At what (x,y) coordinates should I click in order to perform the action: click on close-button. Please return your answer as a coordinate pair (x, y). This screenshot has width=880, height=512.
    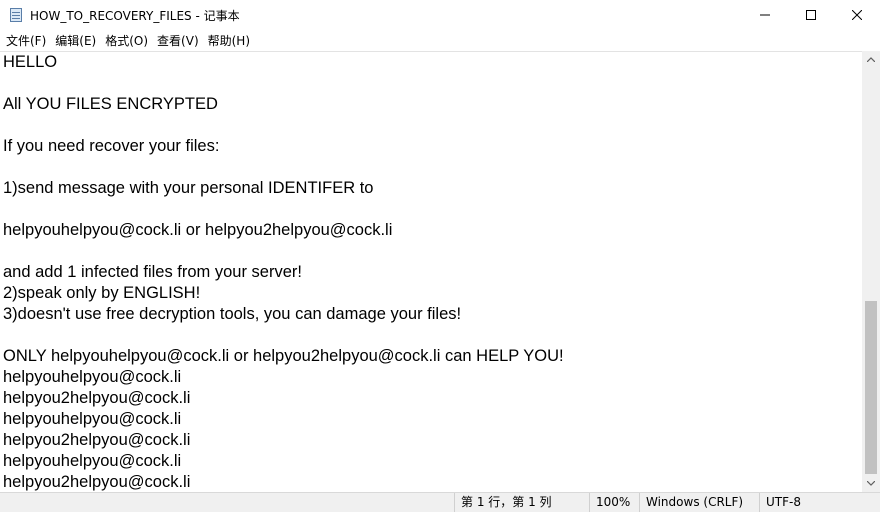
    Looking at the image, I should click on (857, 15).